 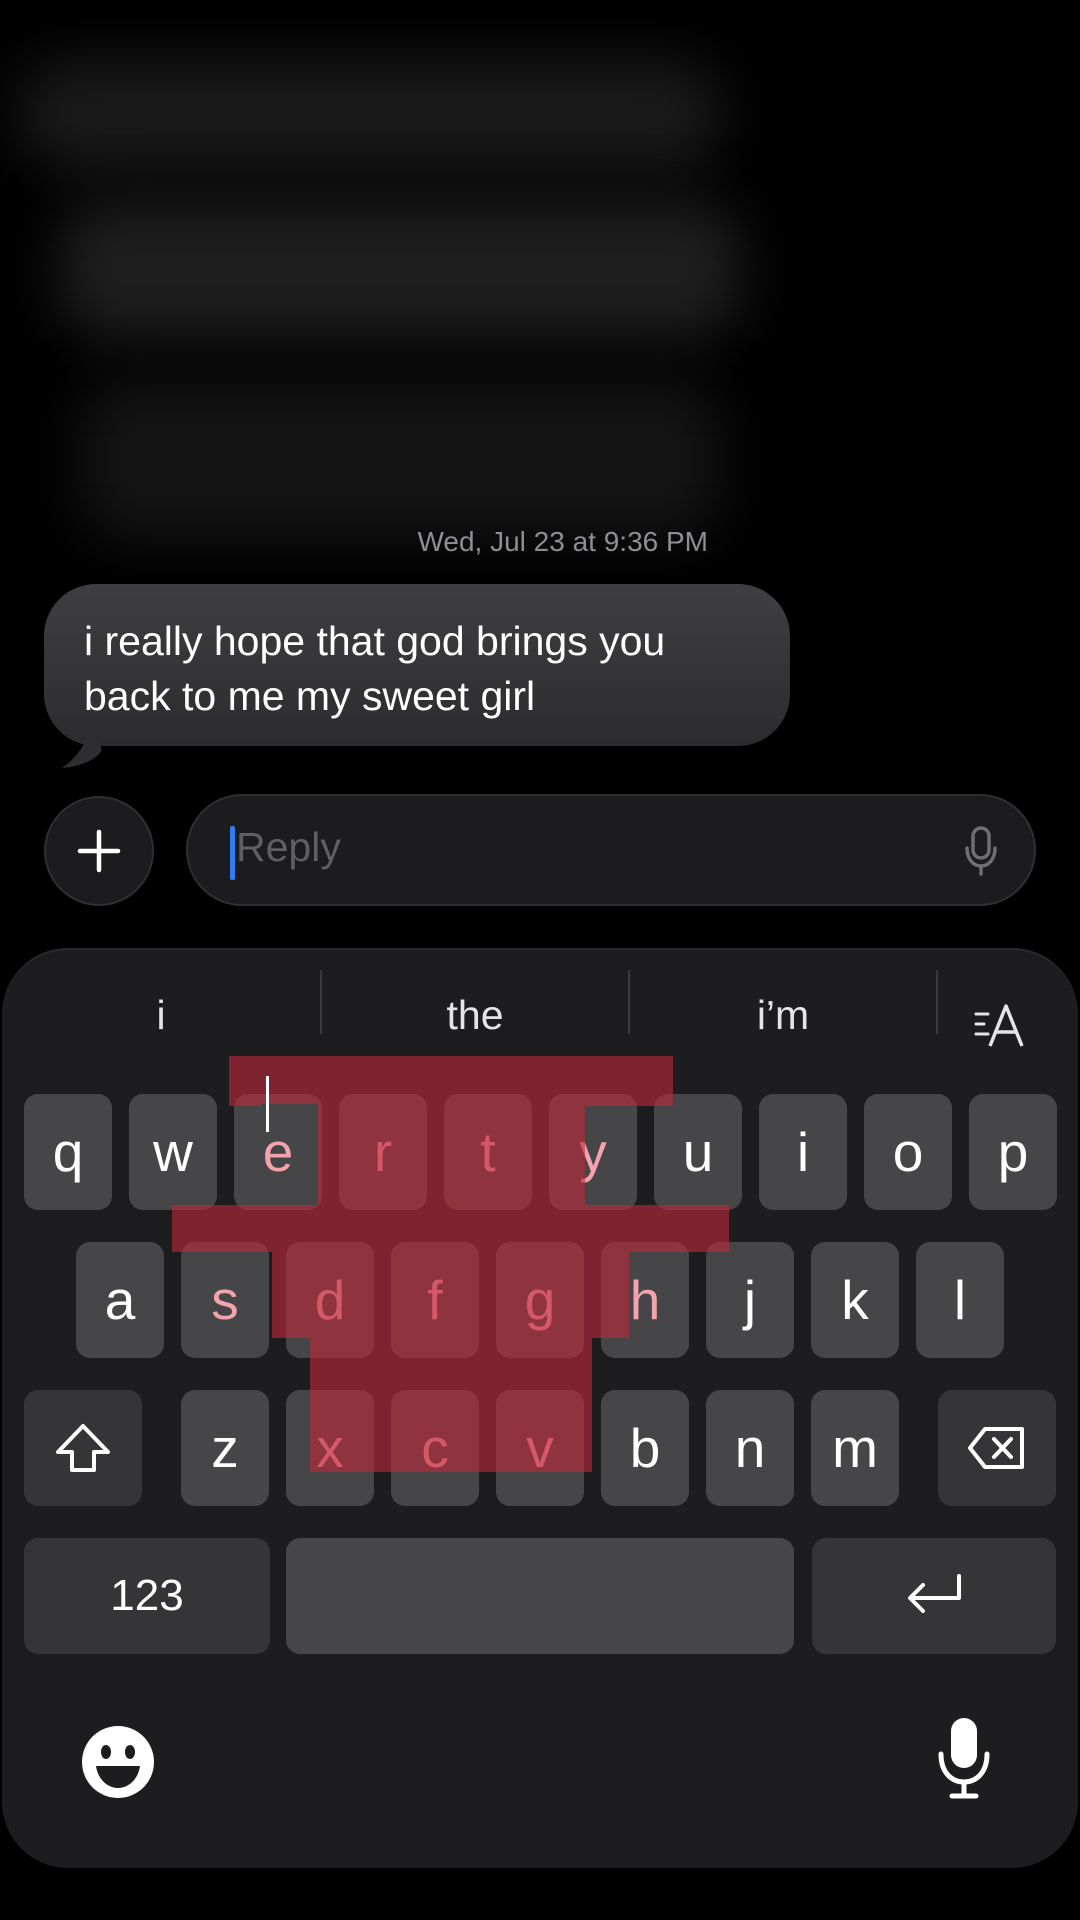 I want to click on key-i: i, so click(x=803, y=1152).